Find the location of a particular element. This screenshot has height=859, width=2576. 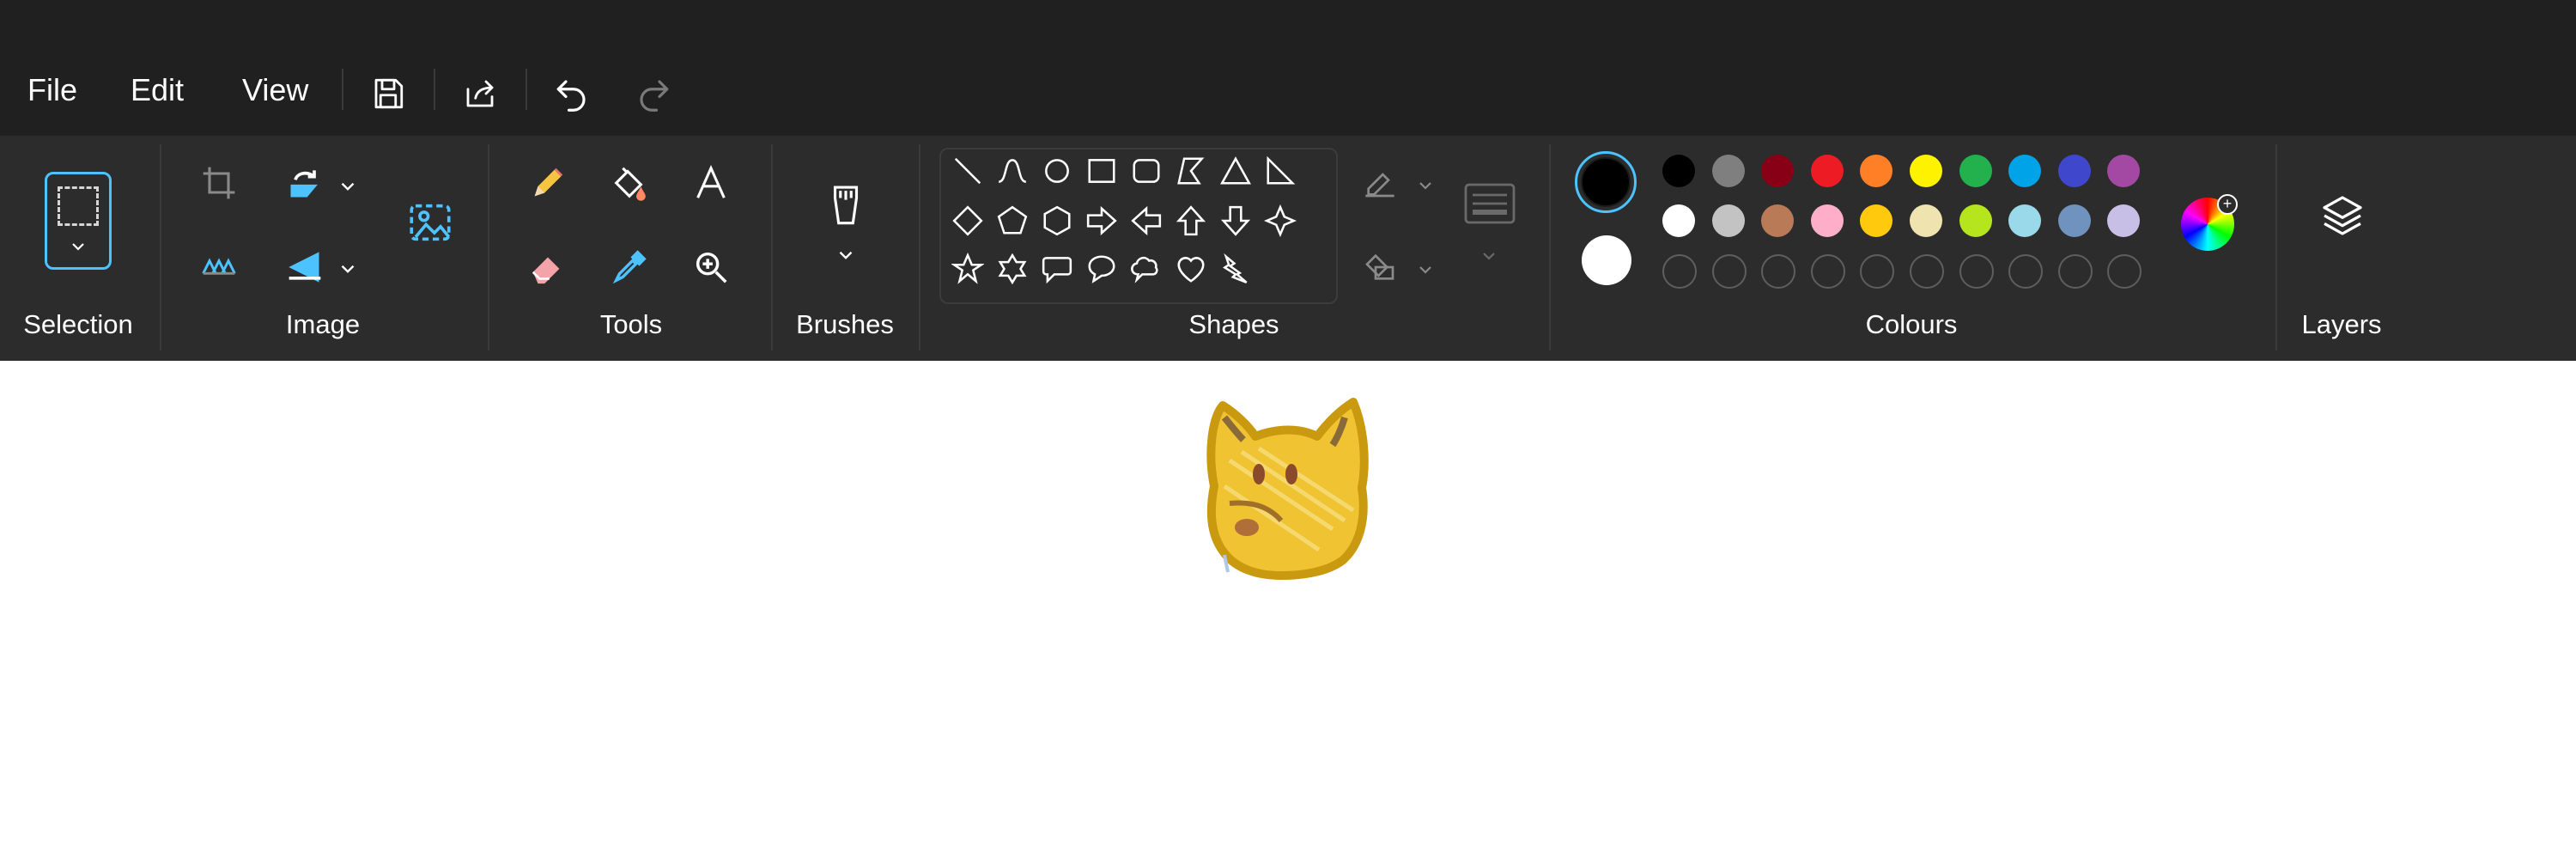

colours-group-label: Colours is located at coordinates (1911, 324).